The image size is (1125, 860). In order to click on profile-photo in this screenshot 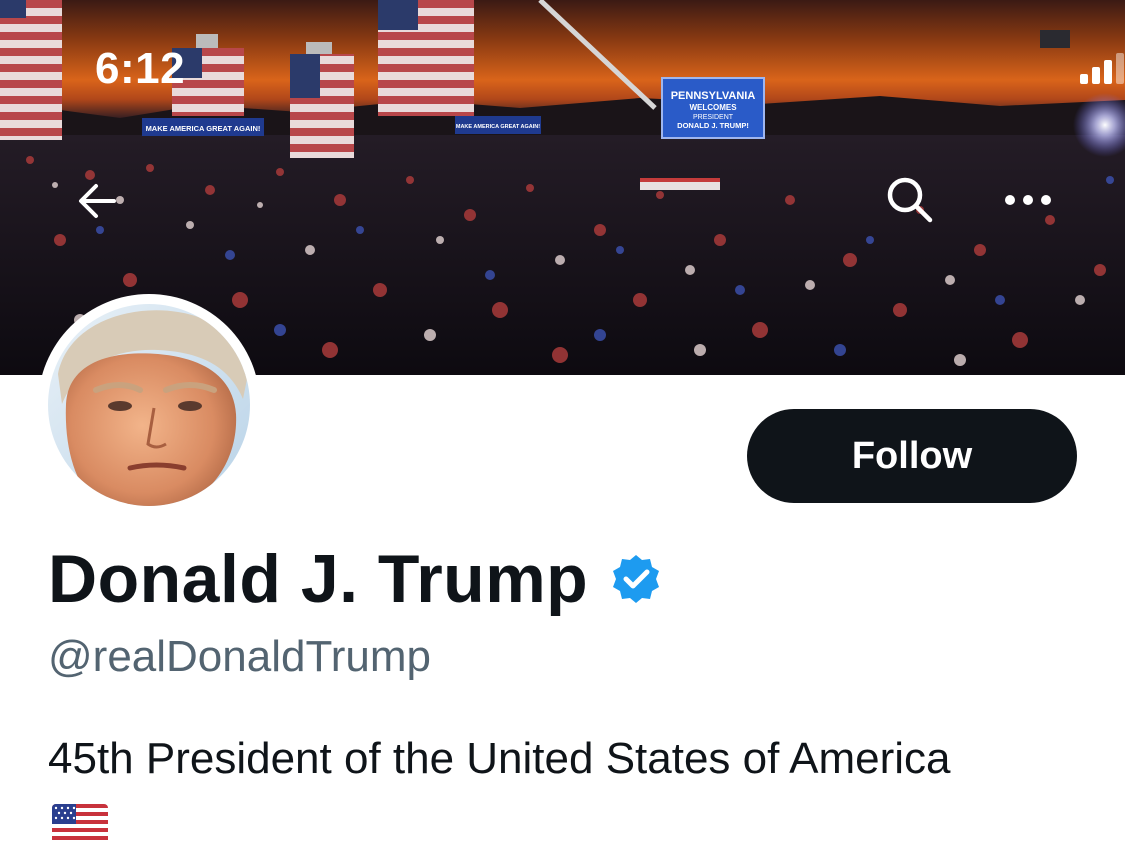, I will do `click(149, 405)`.